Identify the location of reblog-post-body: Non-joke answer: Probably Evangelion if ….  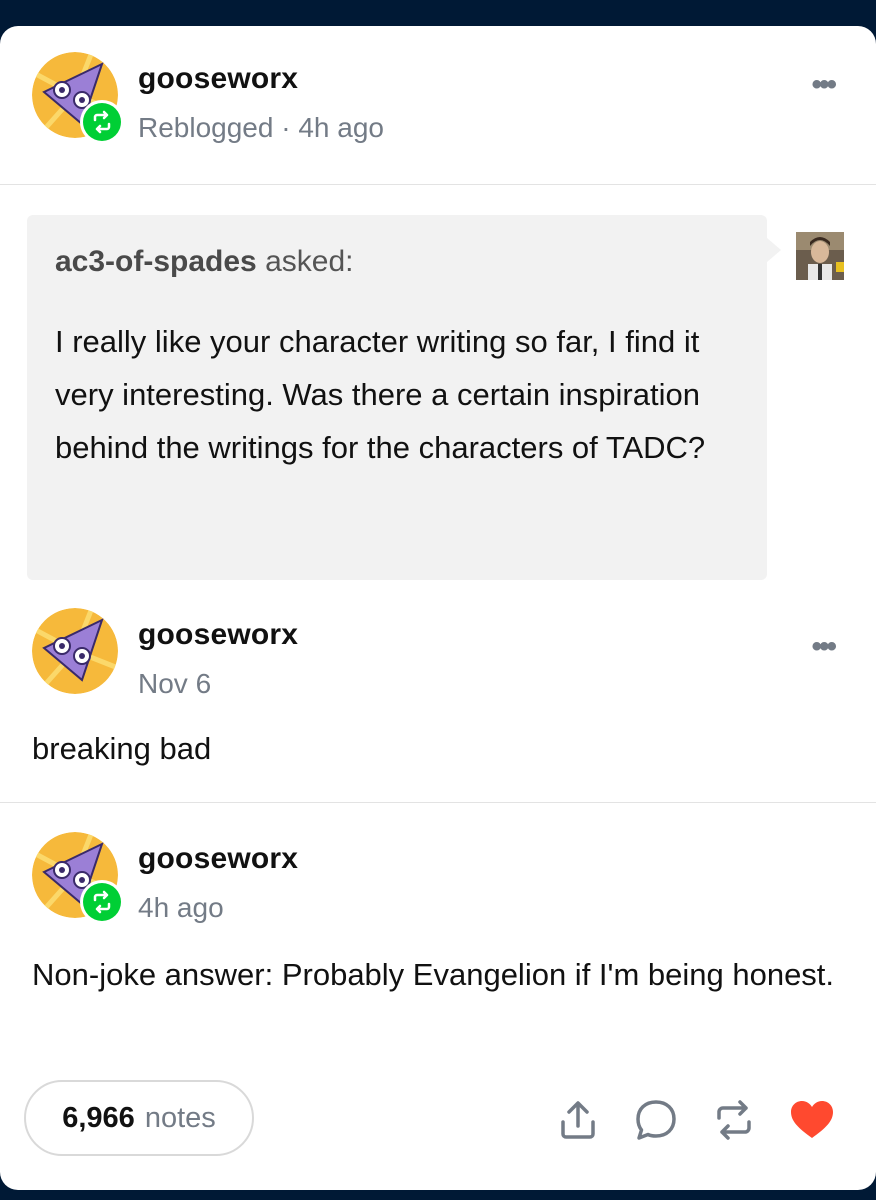
(433, 974).